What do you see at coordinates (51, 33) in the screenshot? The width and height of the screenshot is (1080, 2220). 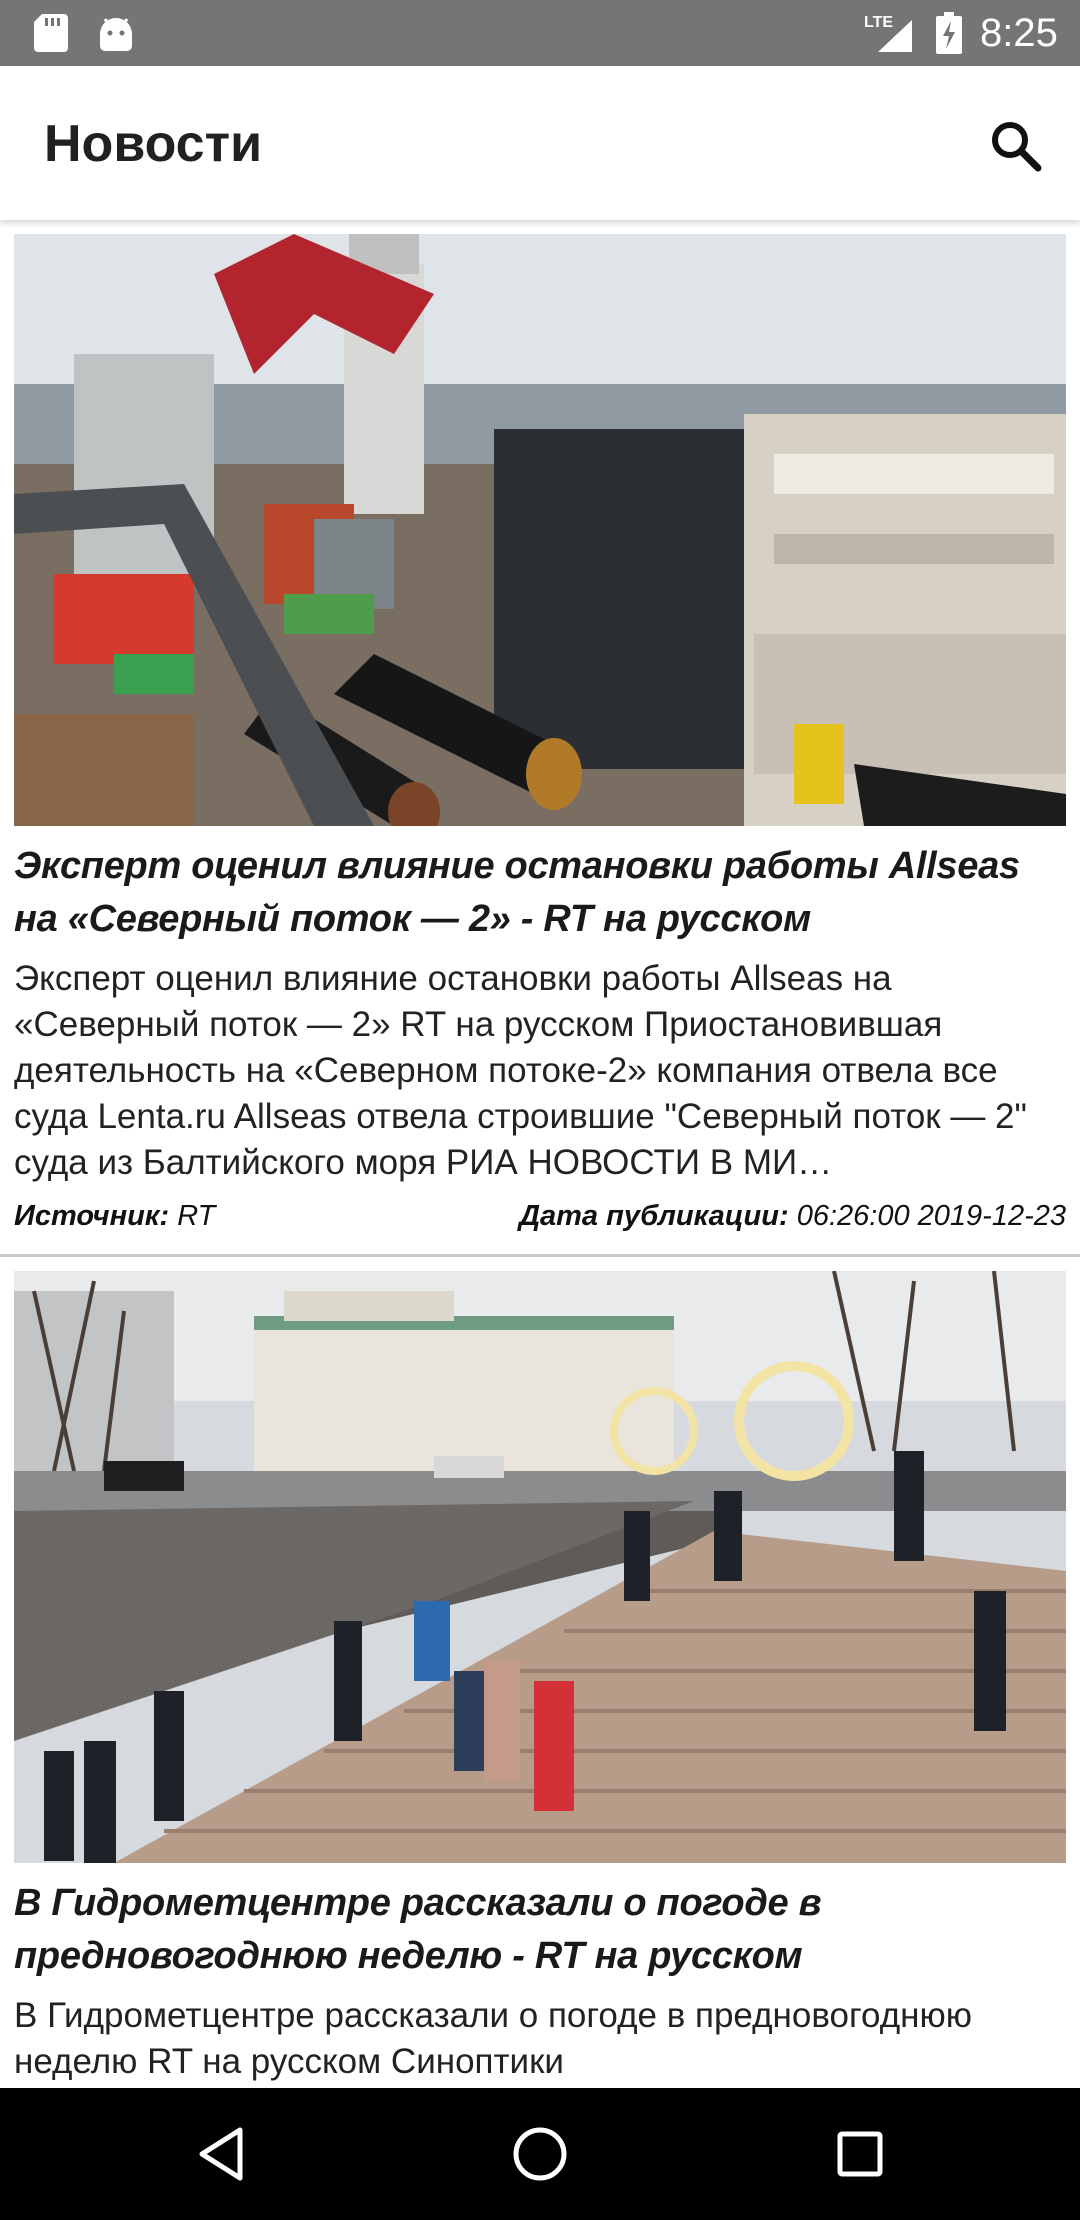 I see `sd-card-icon` at bounding box center [51, 33].